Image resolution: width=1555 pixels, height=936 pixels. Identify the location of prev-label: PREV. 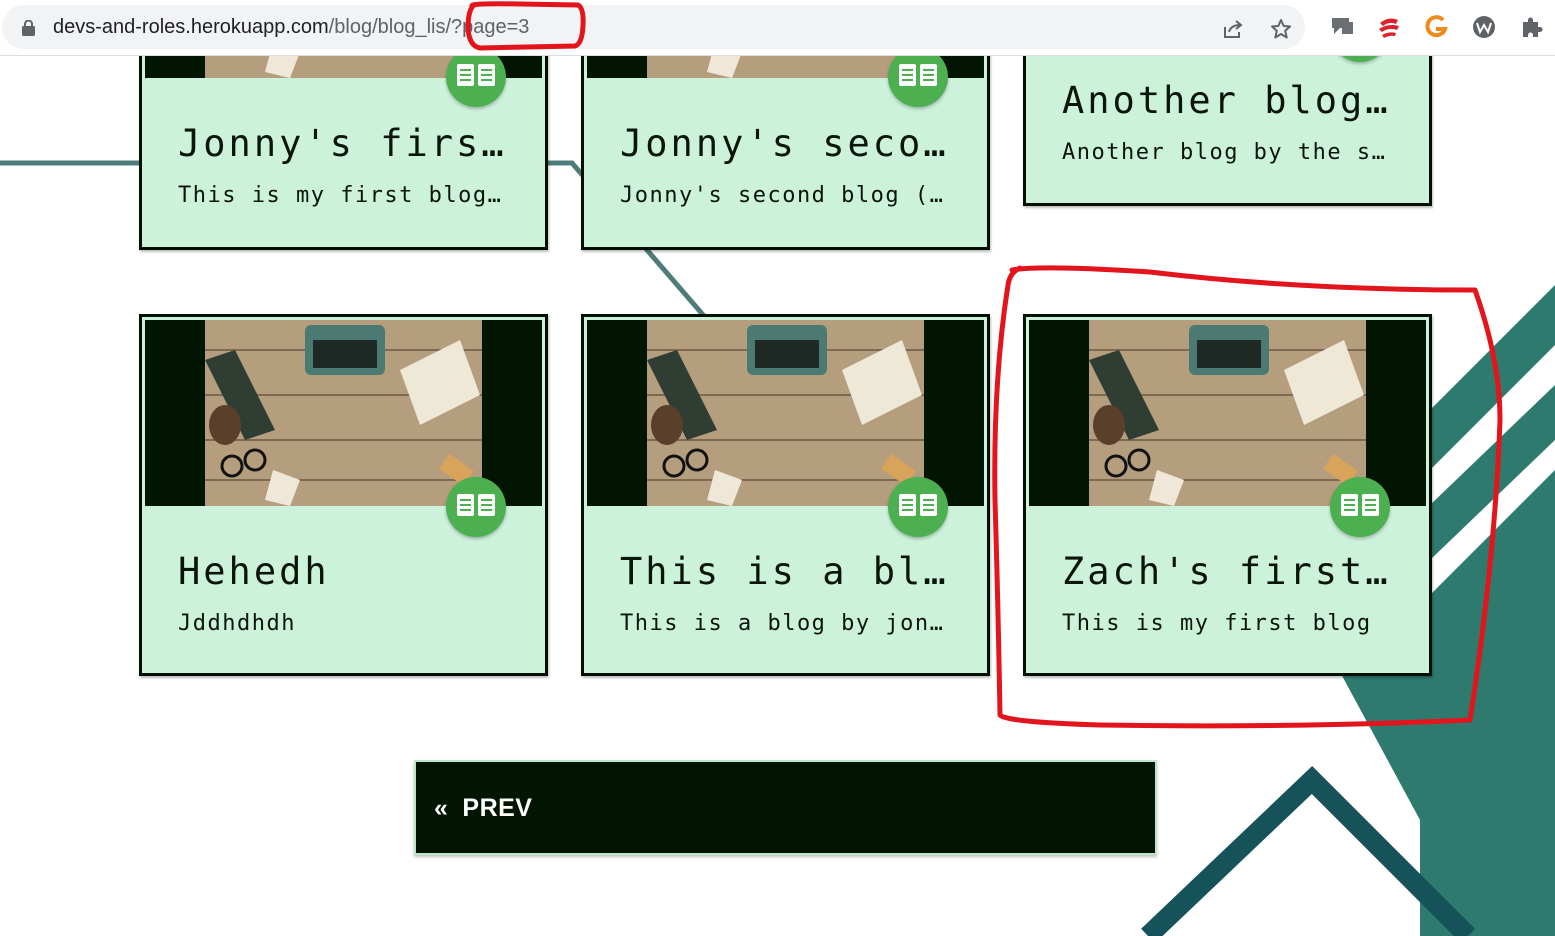
(497, 808).